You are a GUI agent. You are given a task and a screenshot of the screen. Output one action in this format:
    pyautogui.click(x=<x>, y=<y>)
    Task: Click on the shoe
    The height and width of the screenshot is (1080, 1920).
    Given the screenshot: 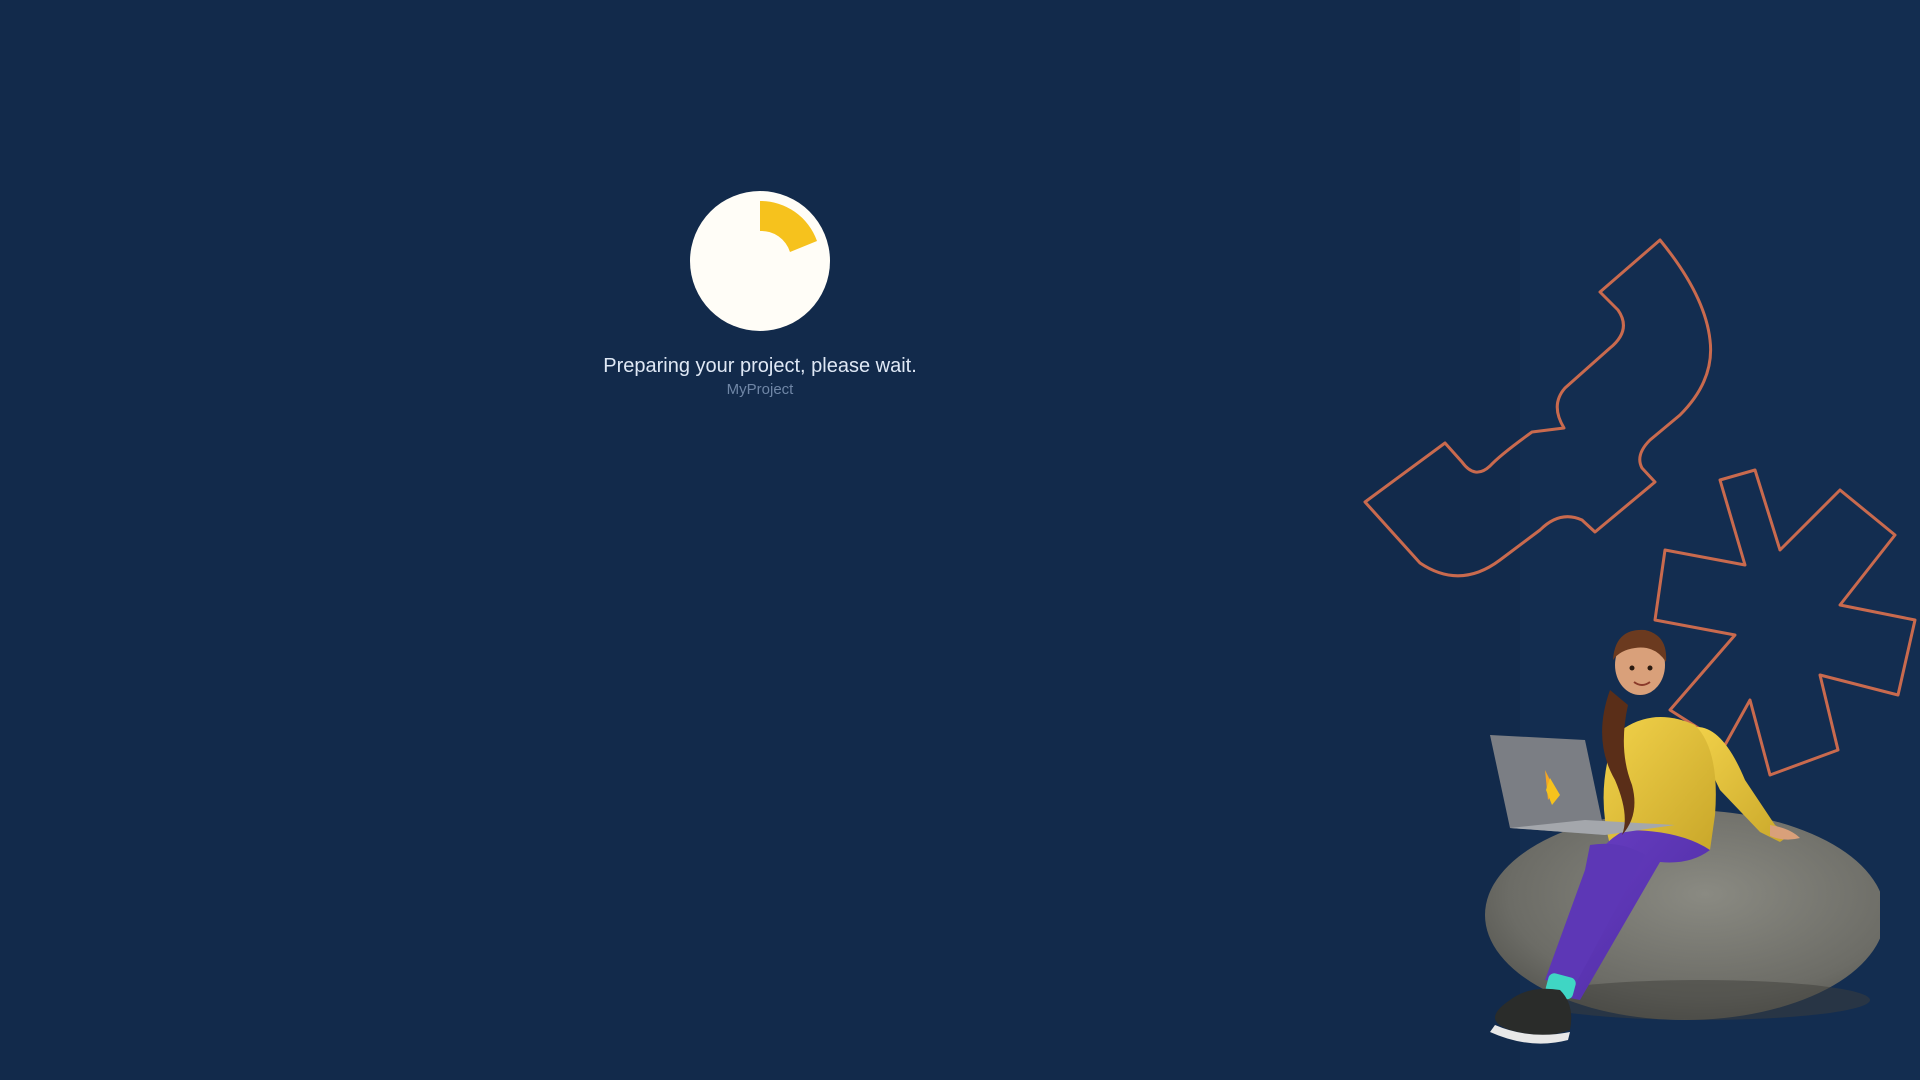 What is the action you would take?
    pyautogui.click(x=1533, y=1011)
    